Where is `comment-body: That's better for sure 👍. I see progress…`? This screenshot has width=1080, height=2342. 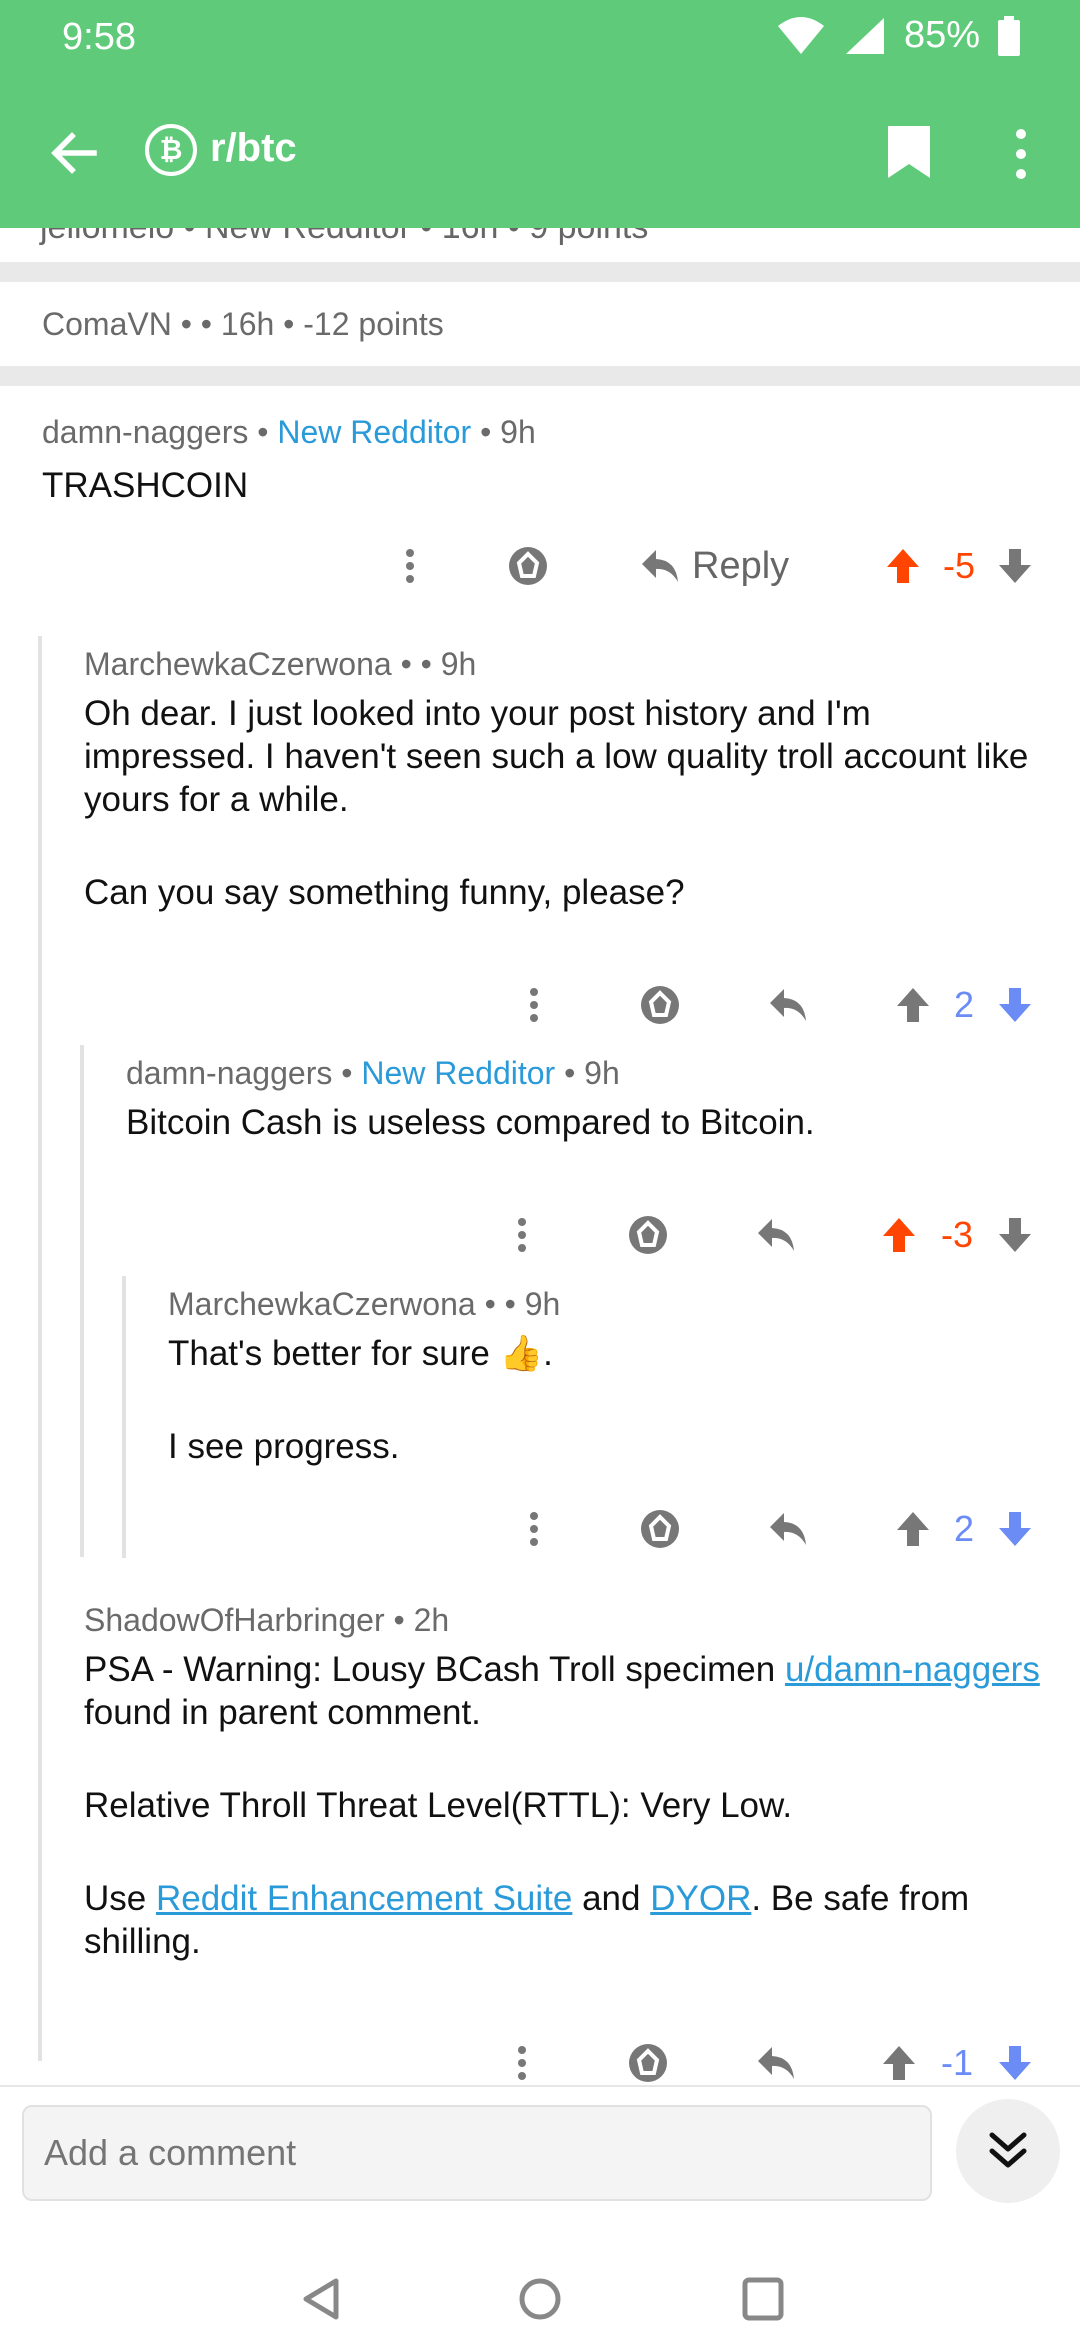
comment-body: That's better for sure 👍. I see progress… is located at coordinates (360, 1400).